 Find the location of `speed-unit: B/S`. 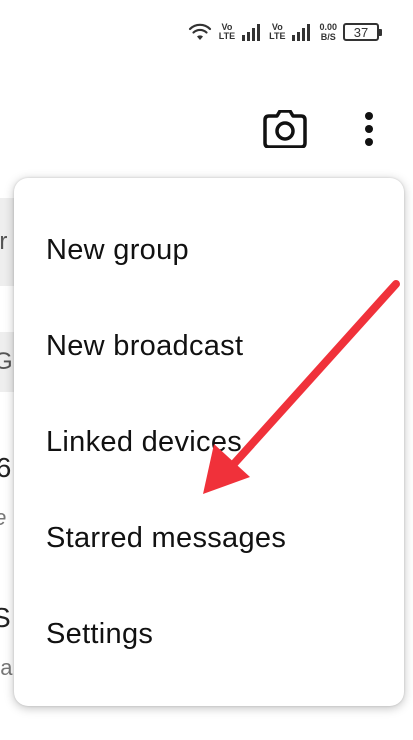

speed-unit: B/S is located at coordinates (328, 37).